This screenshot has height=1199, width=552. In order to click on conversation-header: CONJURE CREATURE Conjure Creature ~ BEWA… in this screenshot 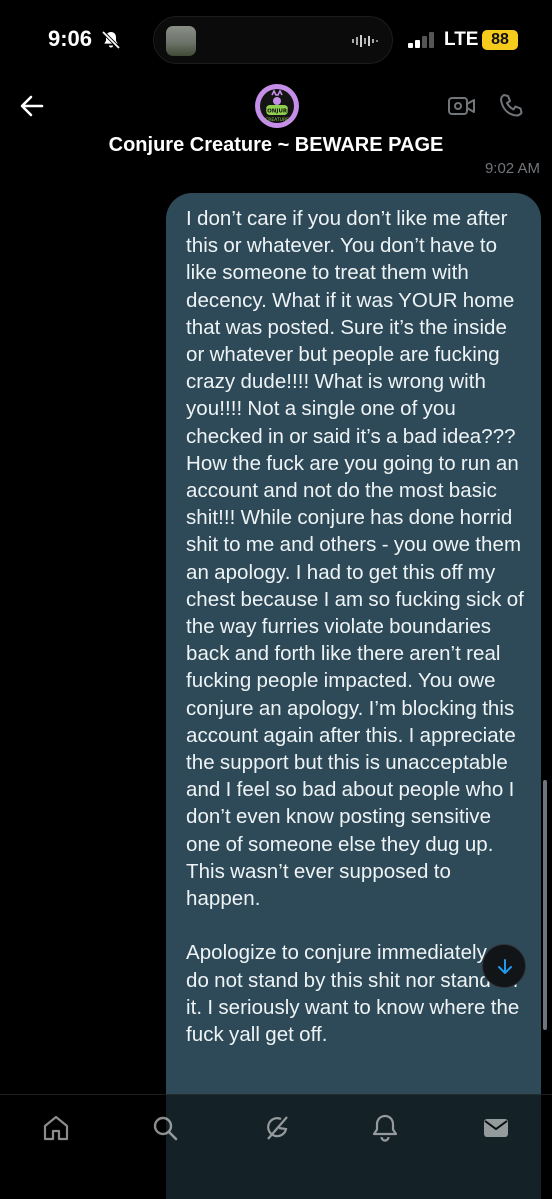, I will do `click(276, 126)`.